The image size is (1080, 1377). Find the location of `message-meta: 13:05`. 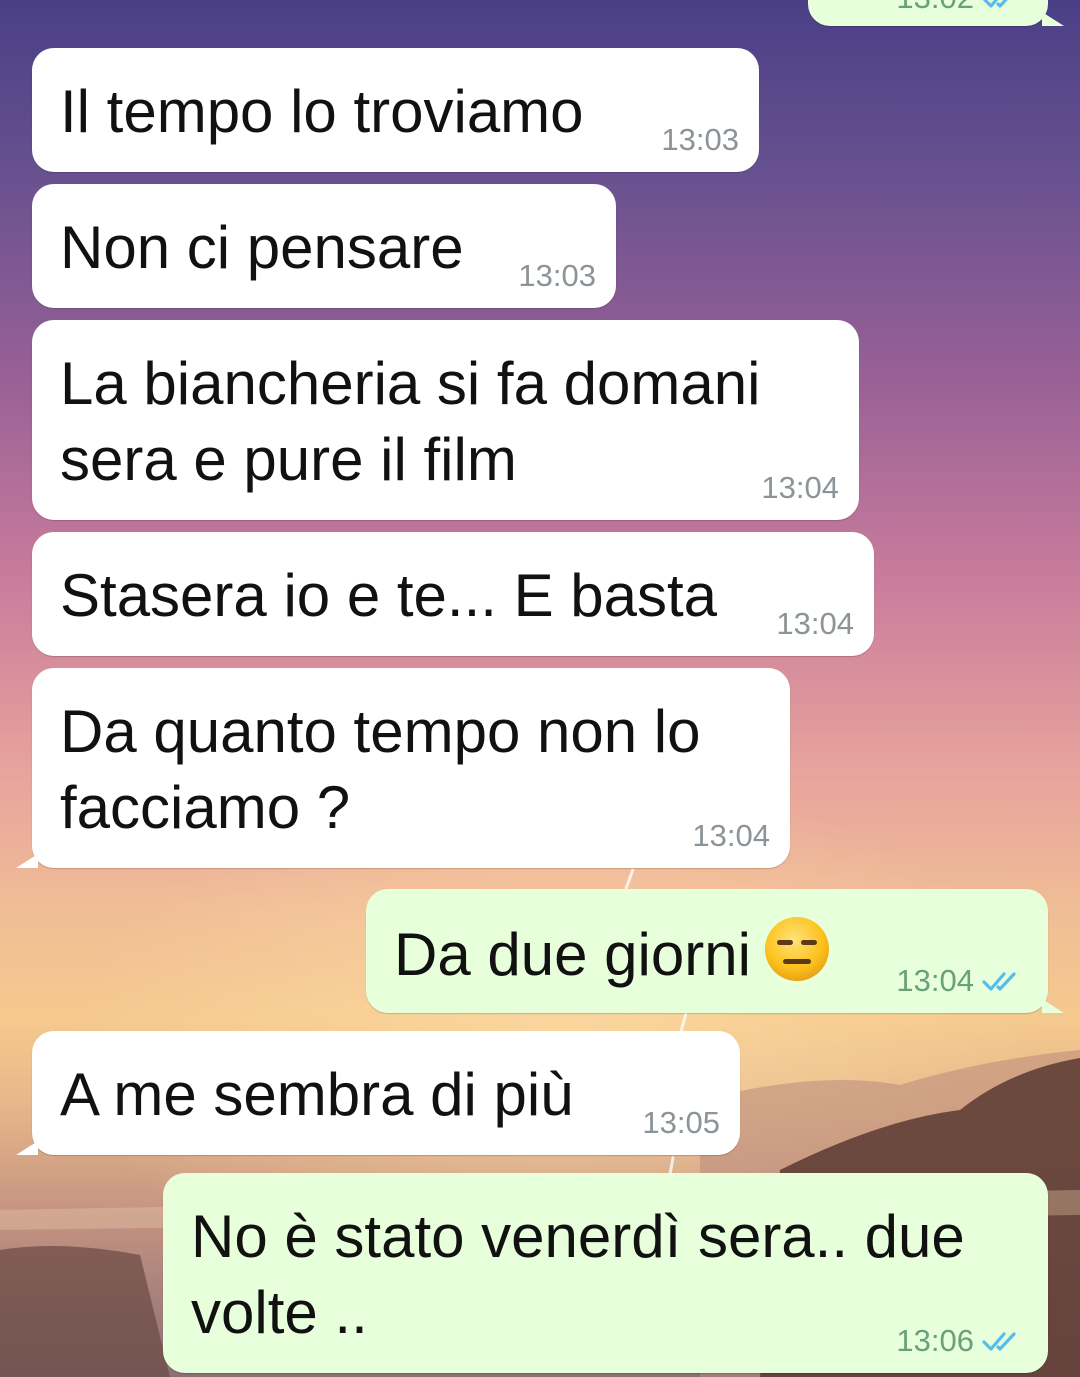

message-meta: 13:05 is located at coordinates (681, 1123).